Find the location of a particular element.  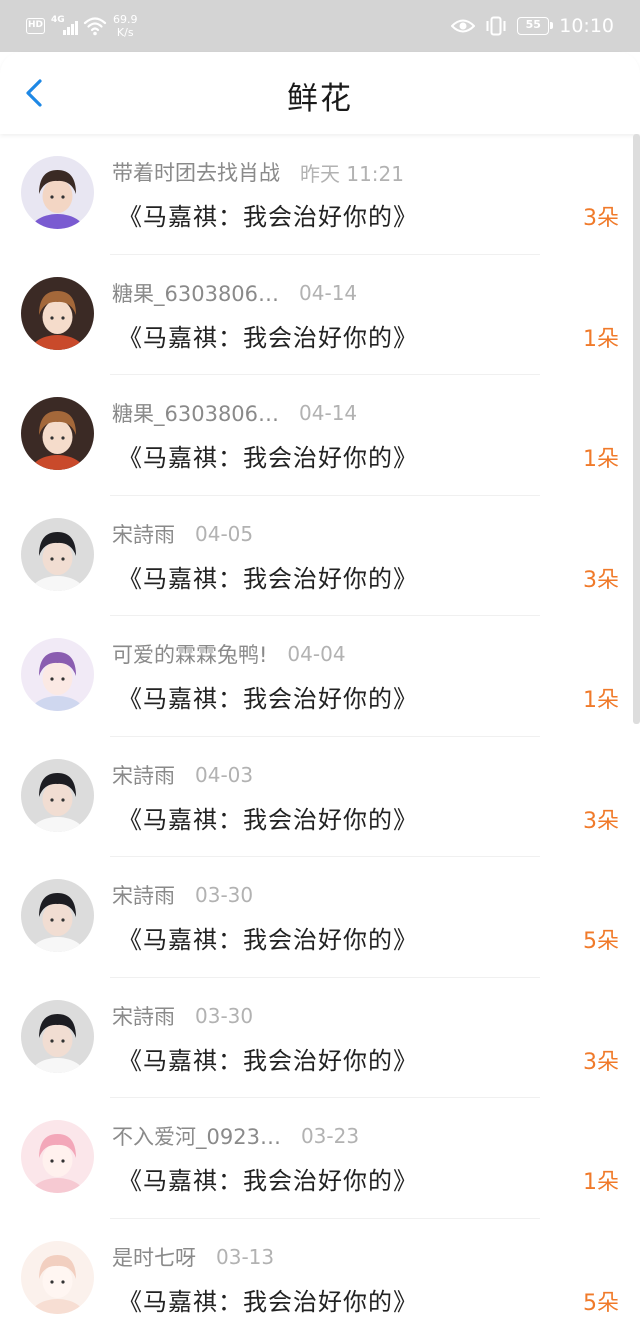

timestamp: 04-04 is located at coordinates (316, 654).